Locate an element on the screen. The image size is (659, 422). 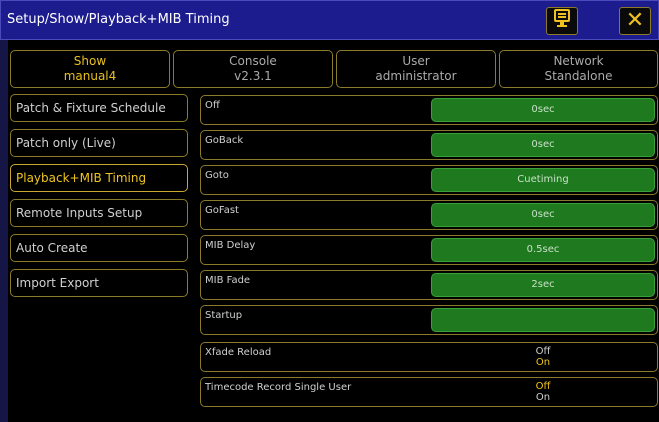
setting-value-gofast: 0sec is located at coordinates (543, 215).